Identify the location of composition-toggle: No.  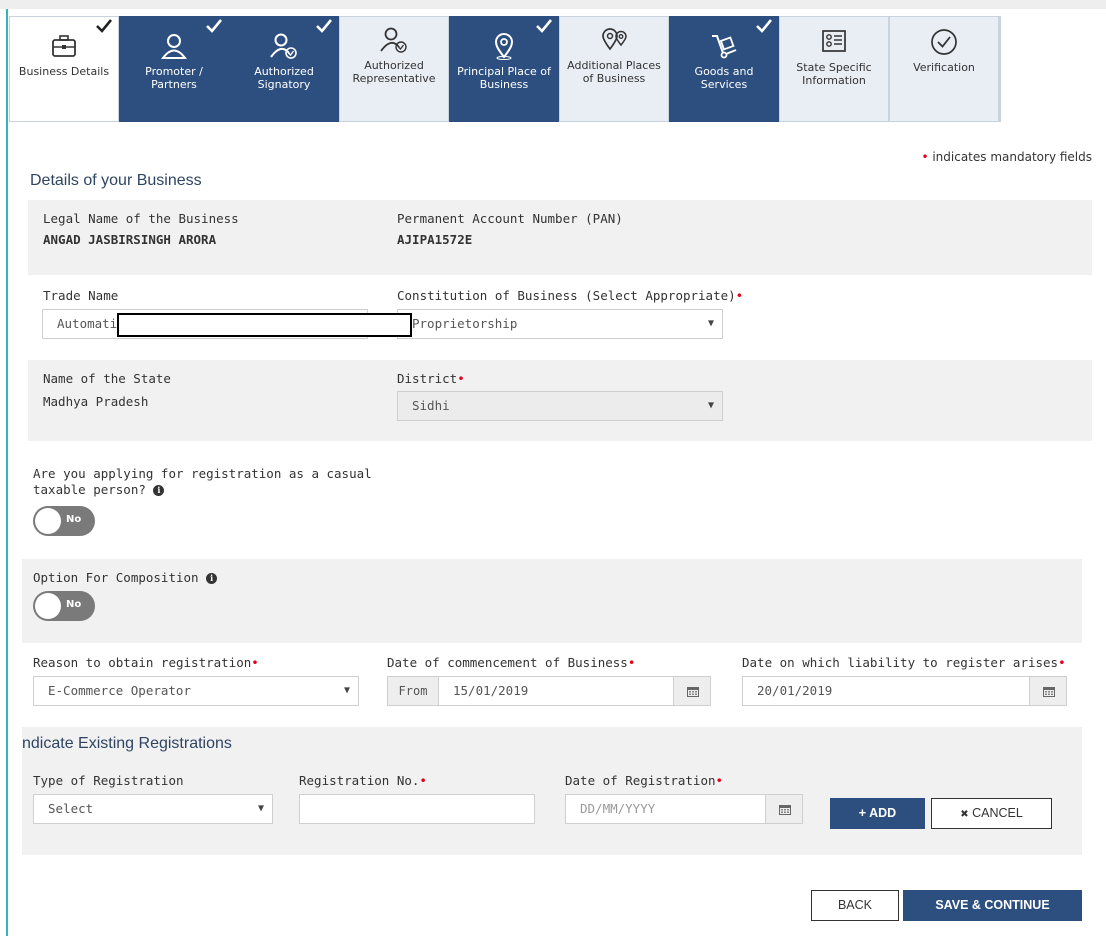
(64, 606).